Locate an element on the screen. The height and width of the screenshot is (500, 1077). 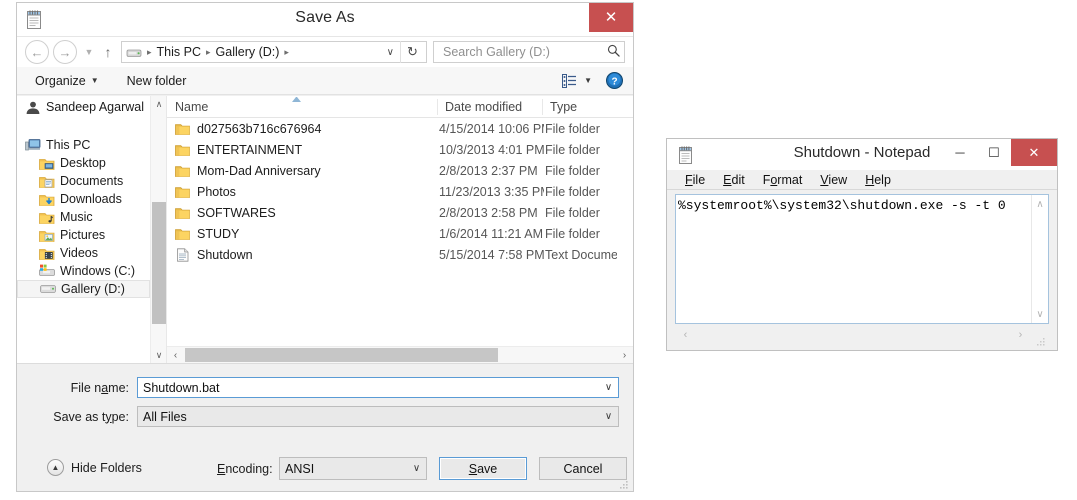
minimize-button: ─ is located at coordinates (960, 152).